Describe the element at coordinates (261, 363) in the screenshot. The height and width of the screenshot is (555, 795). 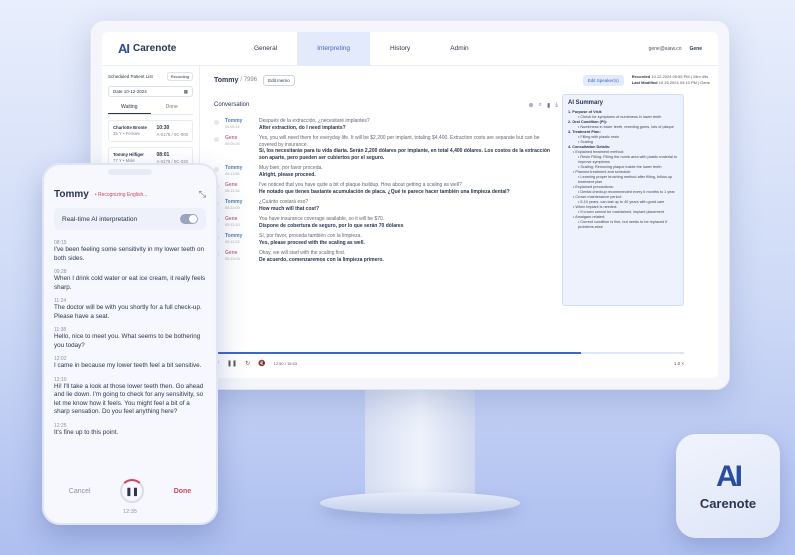
I see `mute-icon: 🔇` at that location.